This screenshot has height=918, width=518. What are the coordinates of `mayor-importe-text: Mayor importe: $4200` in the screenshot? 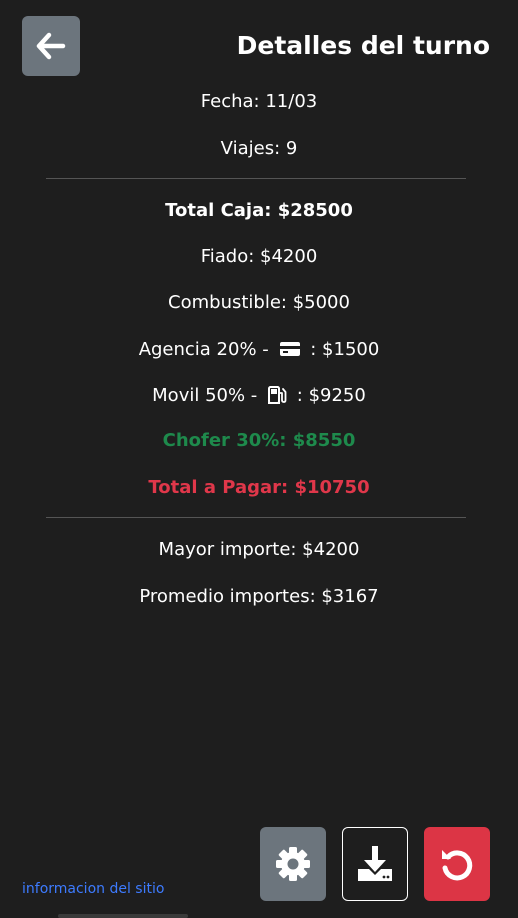 It's located at (259, 549).